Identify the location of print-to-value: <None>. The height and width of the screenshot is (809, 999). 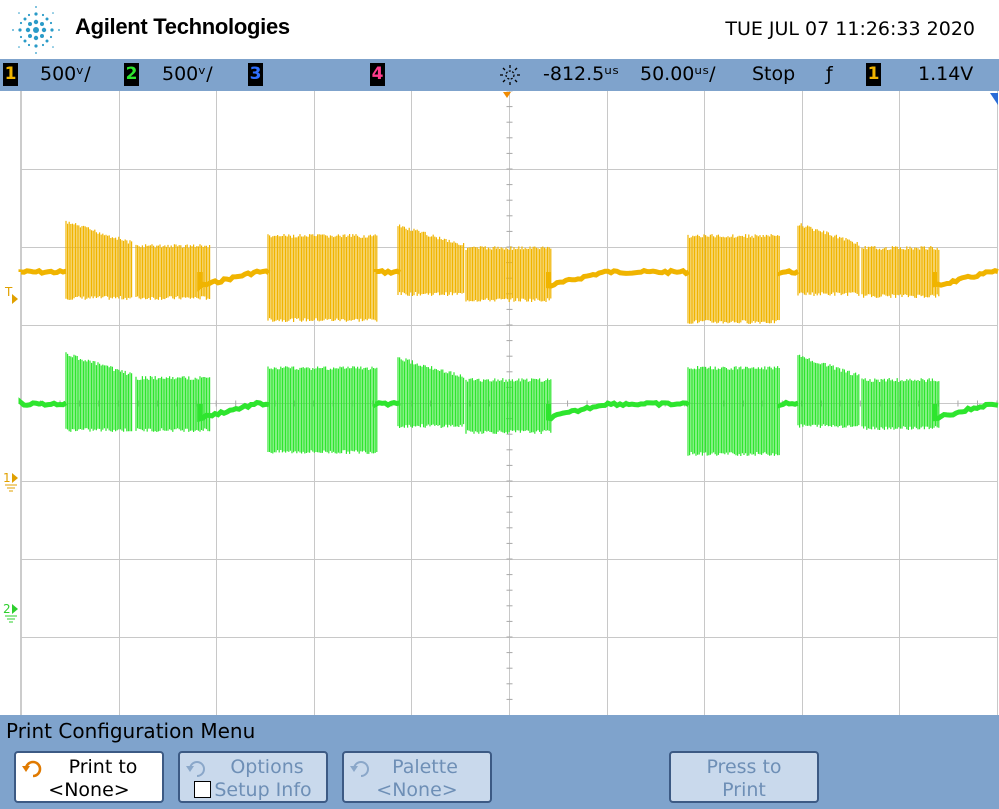
(89, 790).